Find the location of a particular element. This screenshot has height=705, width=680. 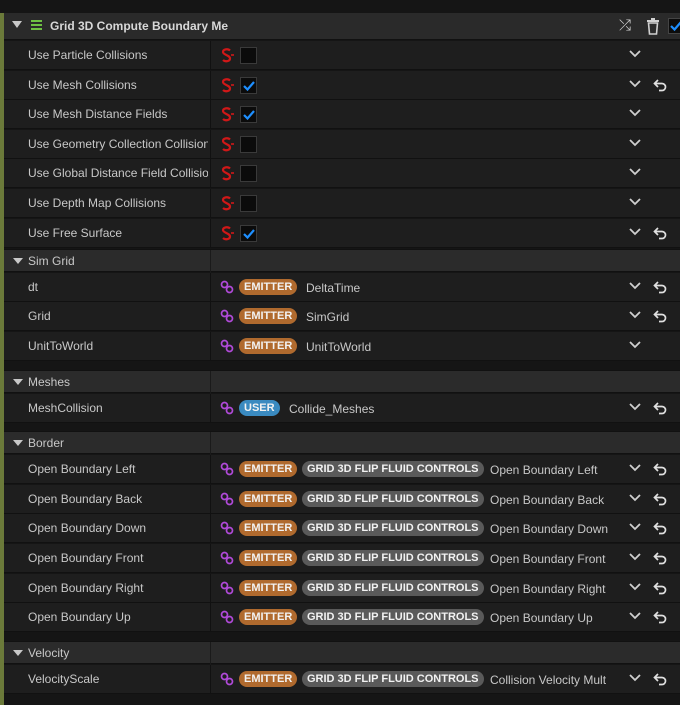

parameter-label: Use Global Distance Field Collisions is located at coordinates (118, 173).